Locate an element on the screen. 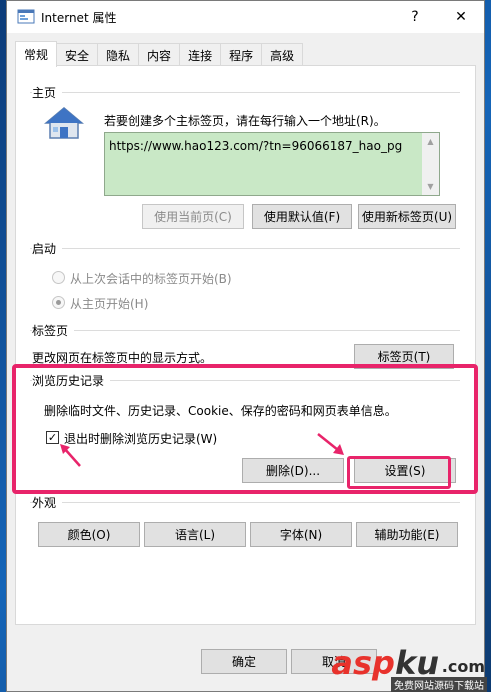 This screenshot has height=692, width=491. fonts-button: 字体(N) is located at coordinates (301, 534).